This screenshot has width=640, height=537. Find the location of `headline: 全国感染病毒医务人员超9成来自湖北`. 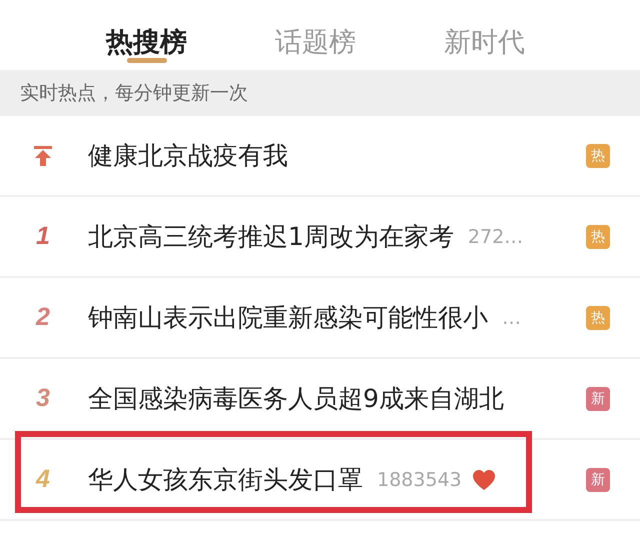

headline: 全国感染病毒医务人员超9成来自湖北 is located at coordinates (296, 398).